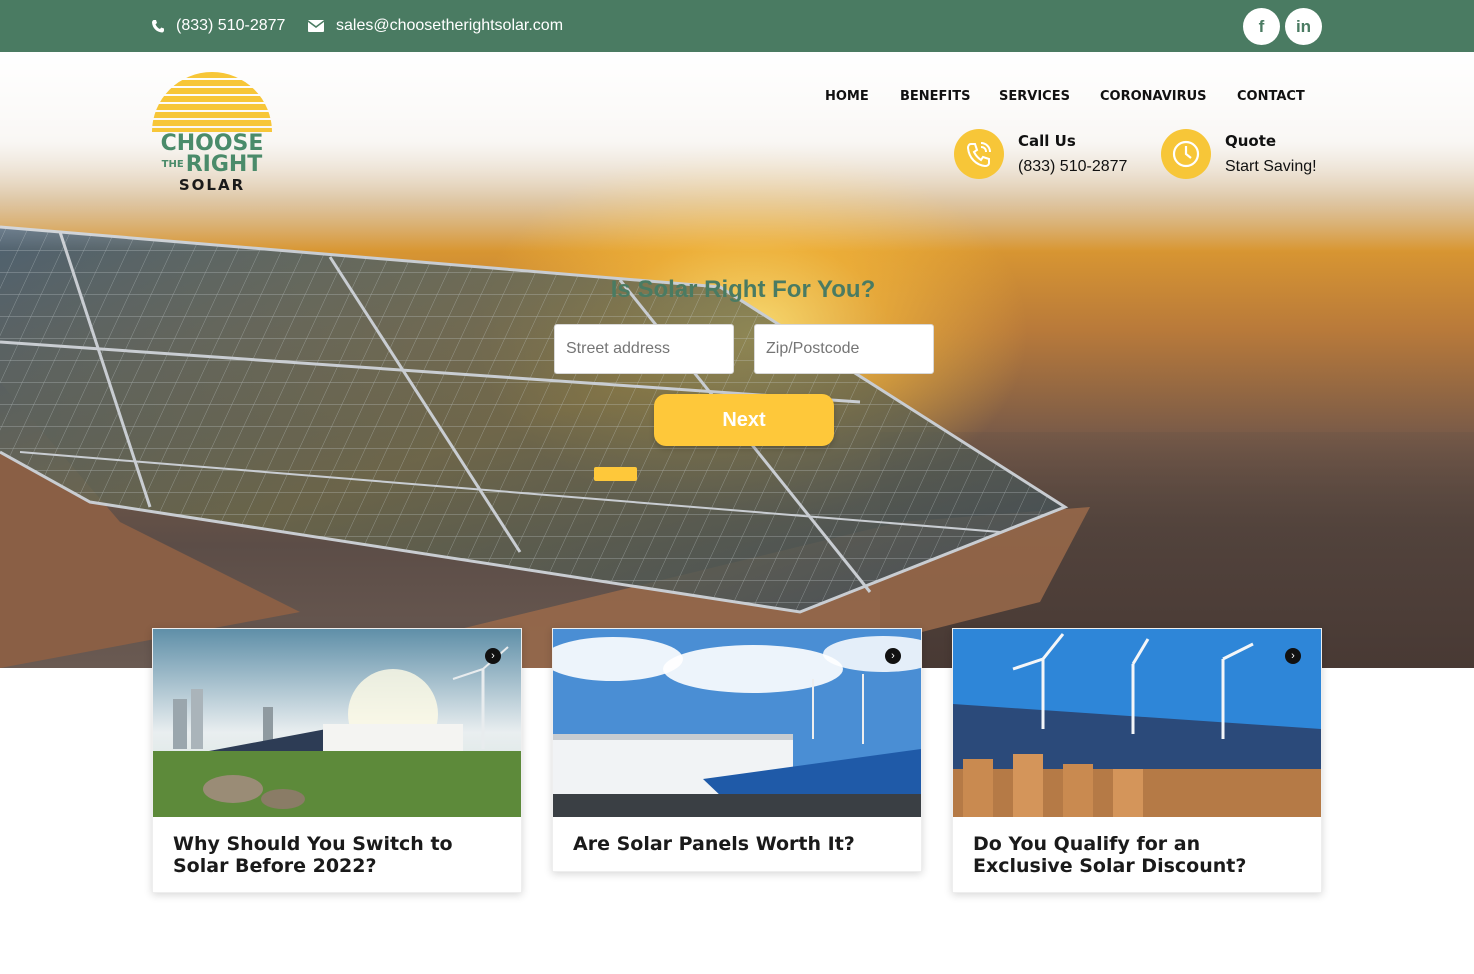 The width and height of the screenshot is (1474, 974). What do you see at coordinates (337, 723) in the screenshot?
I see `card-image-wind-farm` at bounding box center [337, 723].